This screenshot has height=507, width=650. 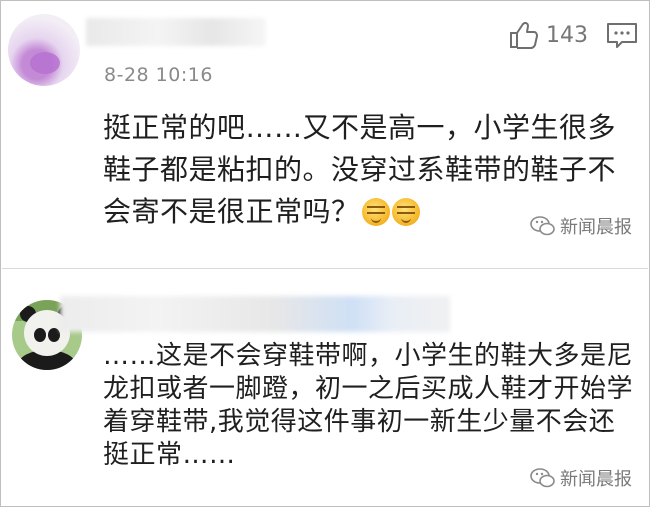 What do you see at coordinates (158, 75) in the screenshot?
I see `comment-time: 8-28 10:16` at bounding box center [158, 75].